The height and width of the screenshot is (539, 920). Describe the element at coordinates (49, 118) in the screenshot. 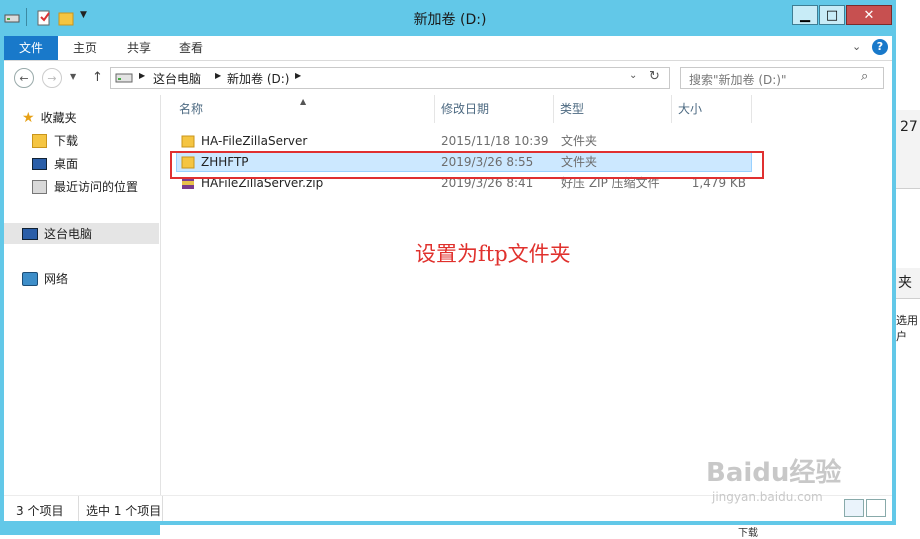

I see `nav-favorites: ★ 收藏夹` at that location.